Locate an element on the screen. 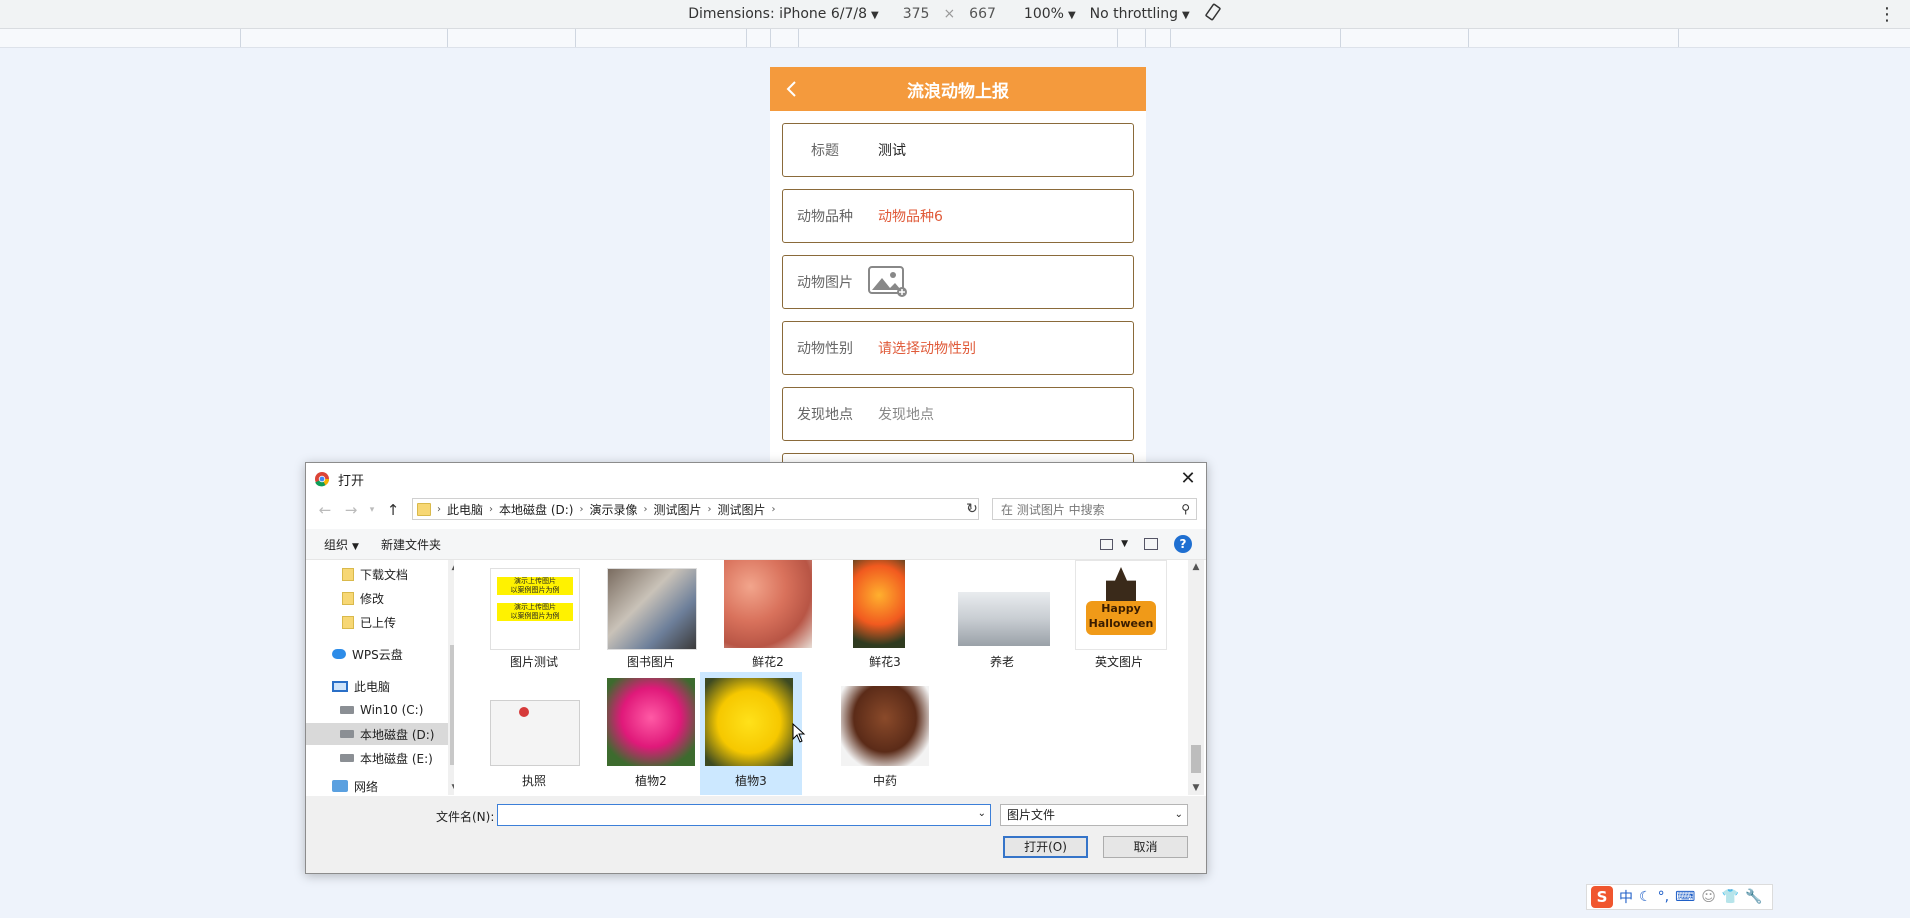 The image size is (1910, 918). moon-icon: ☾ is located at coordinates (1645, 897).